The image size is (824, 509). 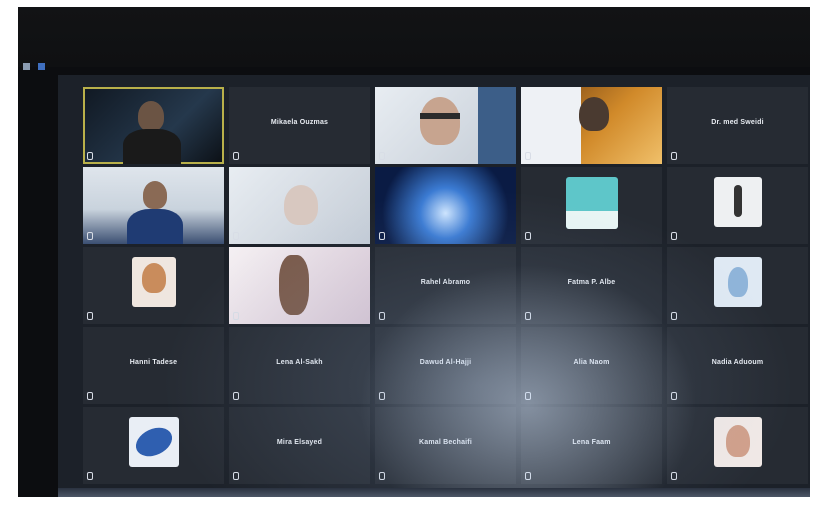 What do you see at coordinates (591, 442) in the screenshot?
I see `participant-name: Lena Faam` at bounding box center [591, 442].